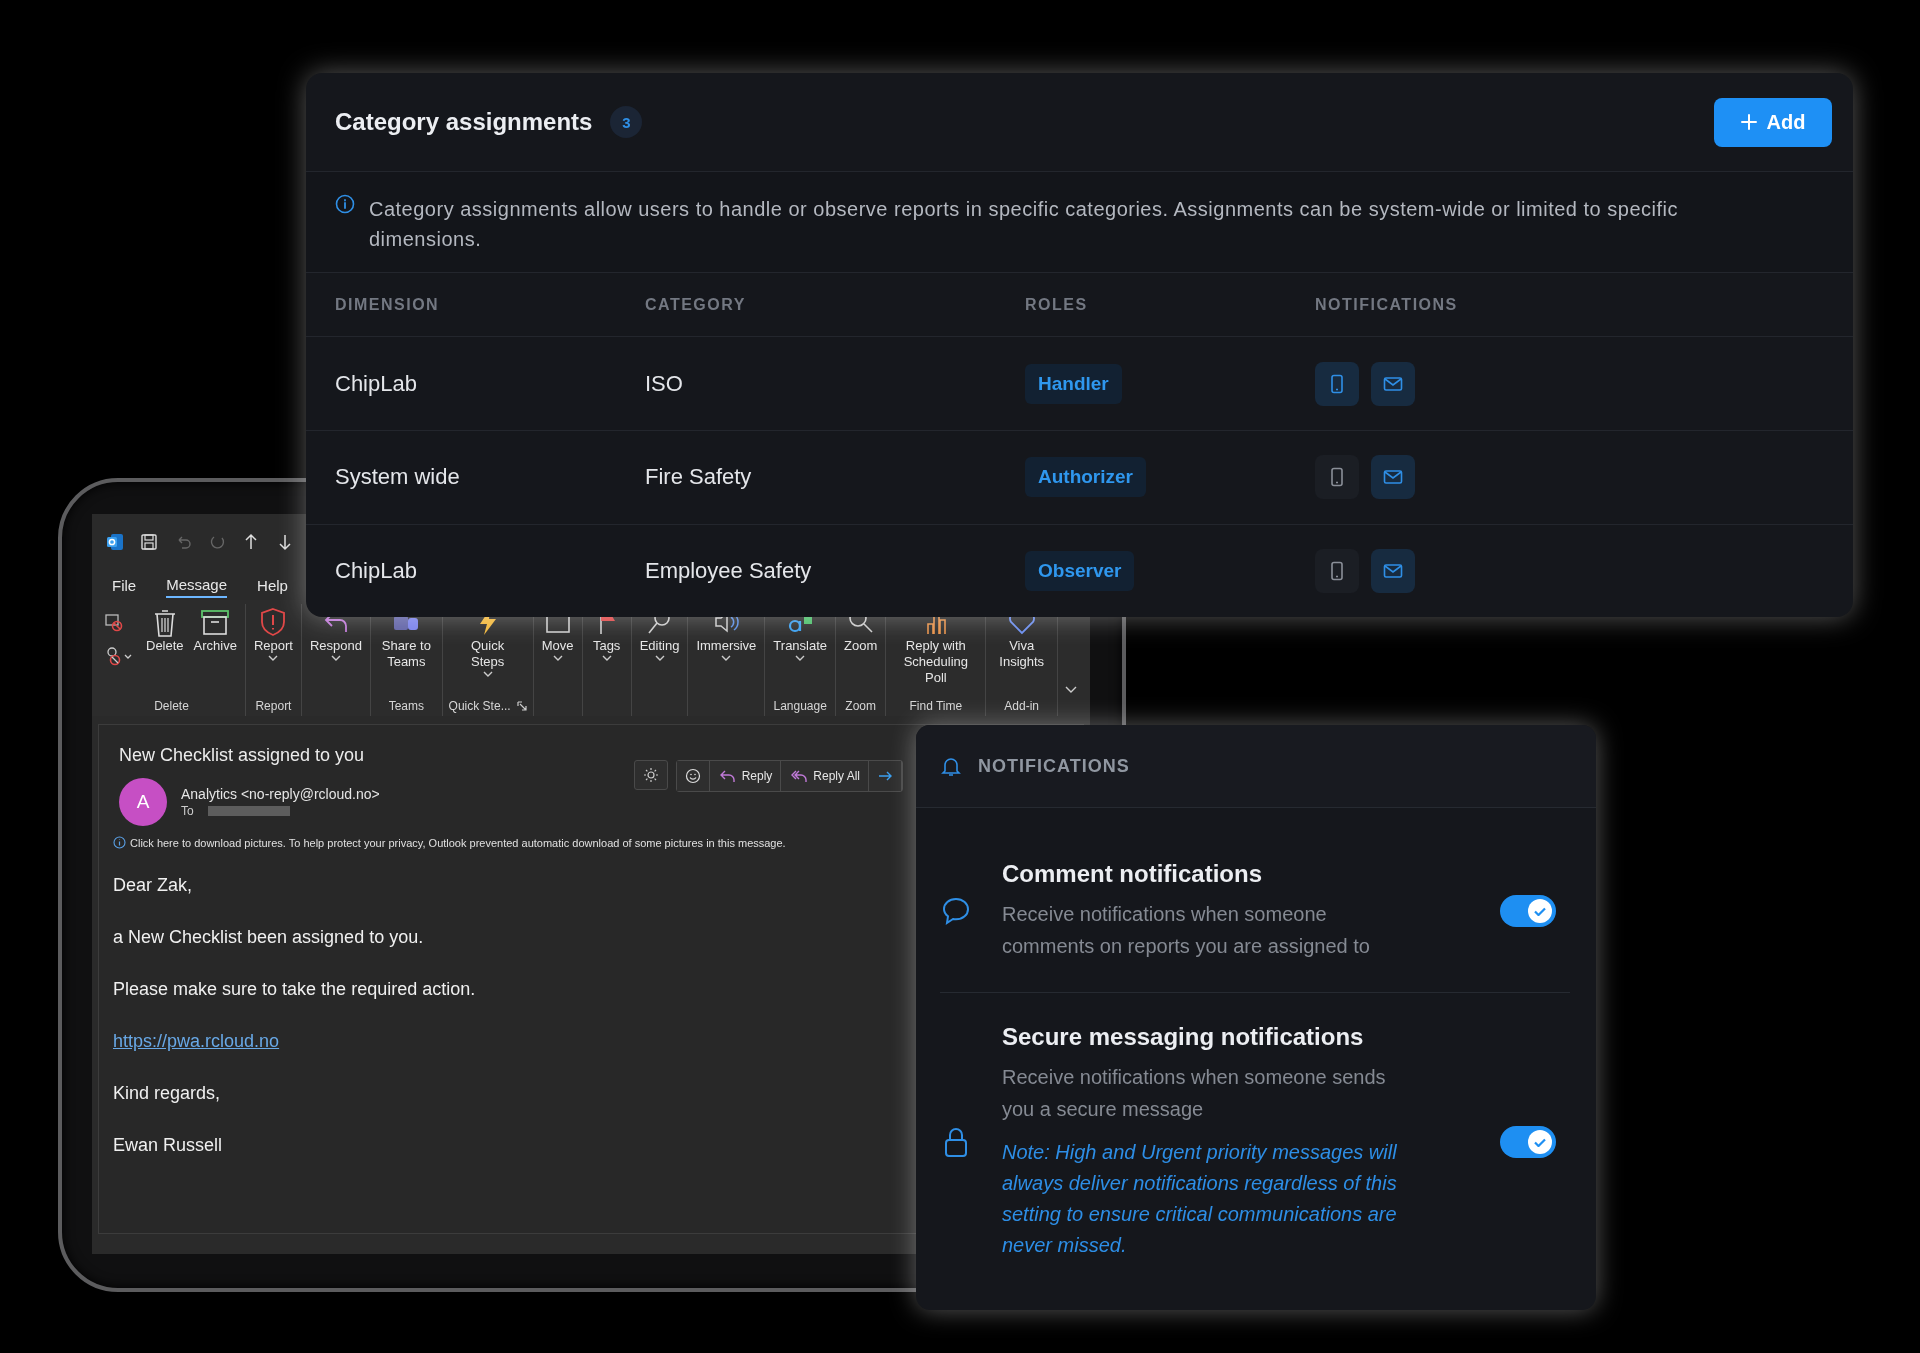 Image resolution: width=1920 pixels, height=1353 pixels. I want to click on ribbon-button: Report, so click(273, 650).